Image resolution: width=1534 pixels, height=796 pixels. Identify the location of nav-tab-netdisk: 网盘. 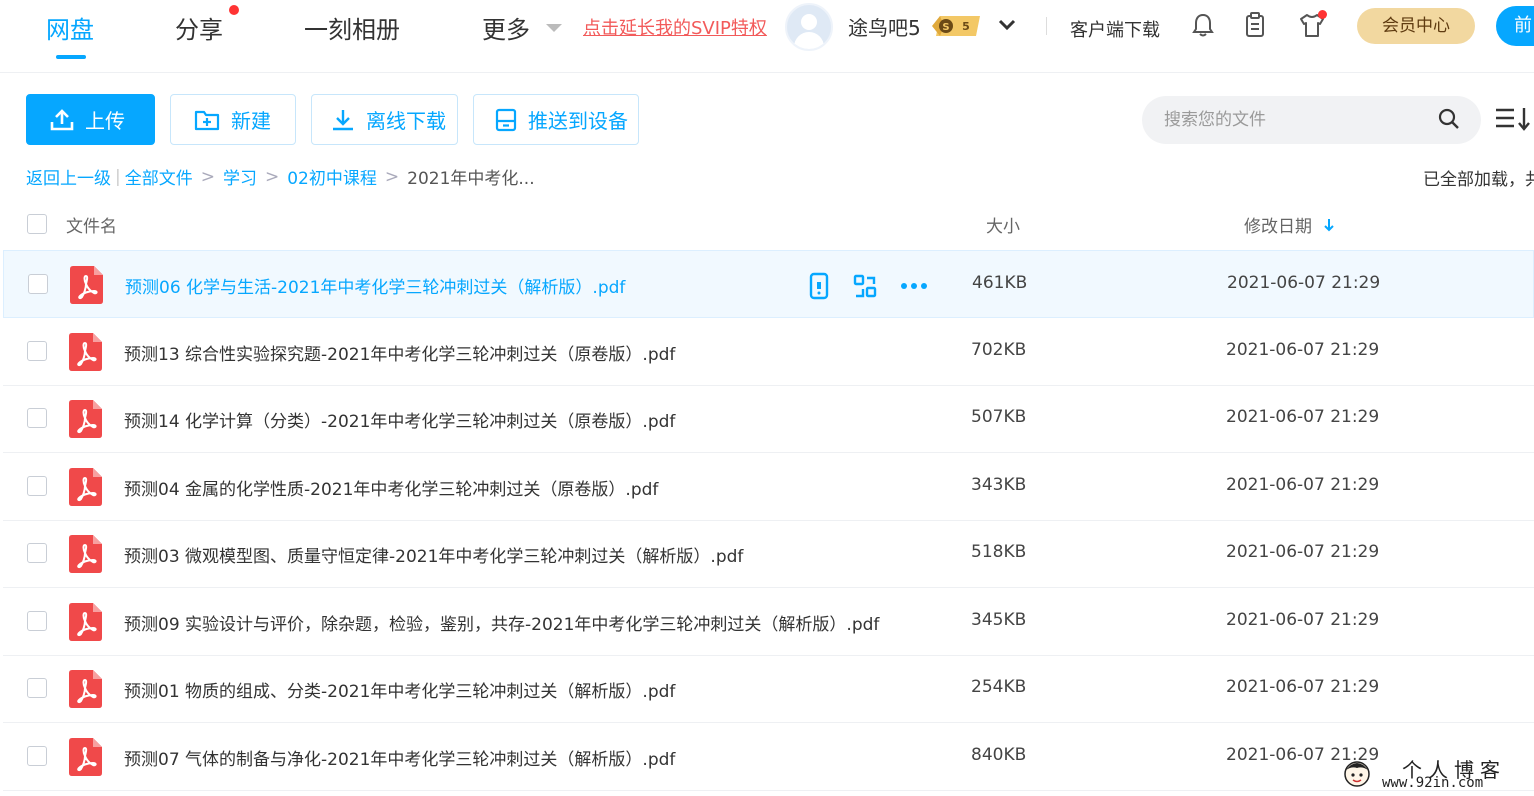
(70, 27).